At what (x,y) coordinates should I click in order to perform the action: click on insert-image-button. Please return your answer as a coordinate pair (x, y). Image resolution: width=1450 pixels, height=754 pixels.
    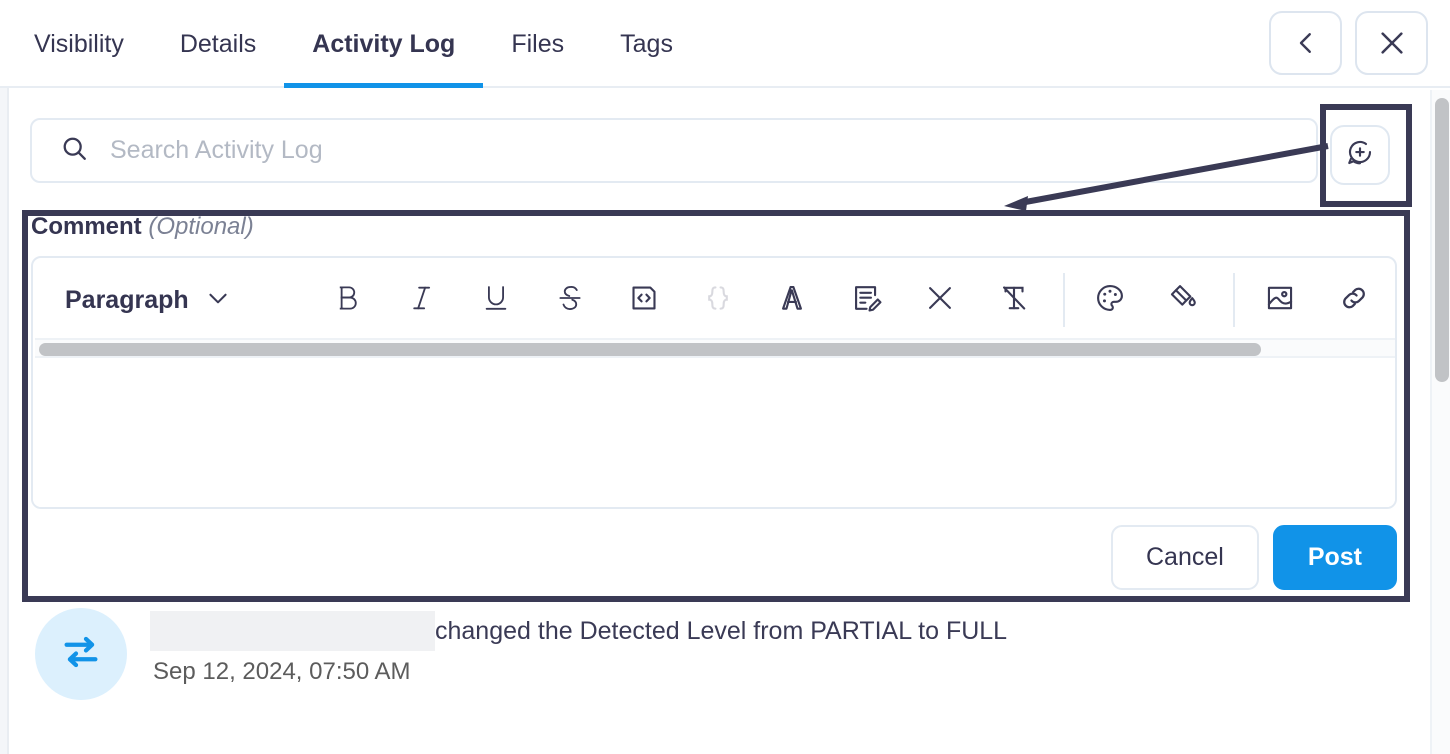
    Looking at the image, I should click on (1280, 300).